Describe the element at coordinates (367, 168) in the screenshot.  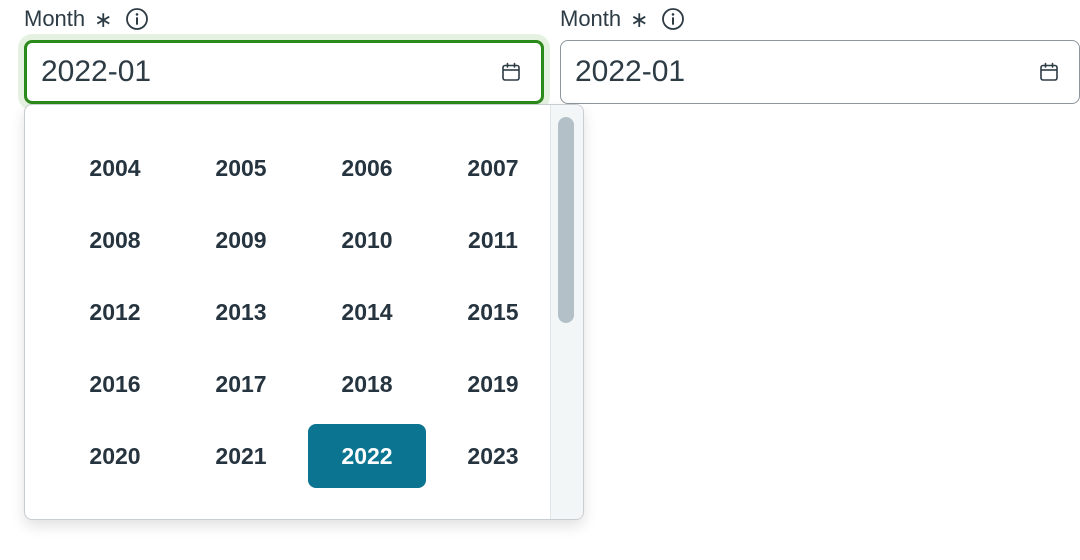
I see `year-option: 2006` at that location.